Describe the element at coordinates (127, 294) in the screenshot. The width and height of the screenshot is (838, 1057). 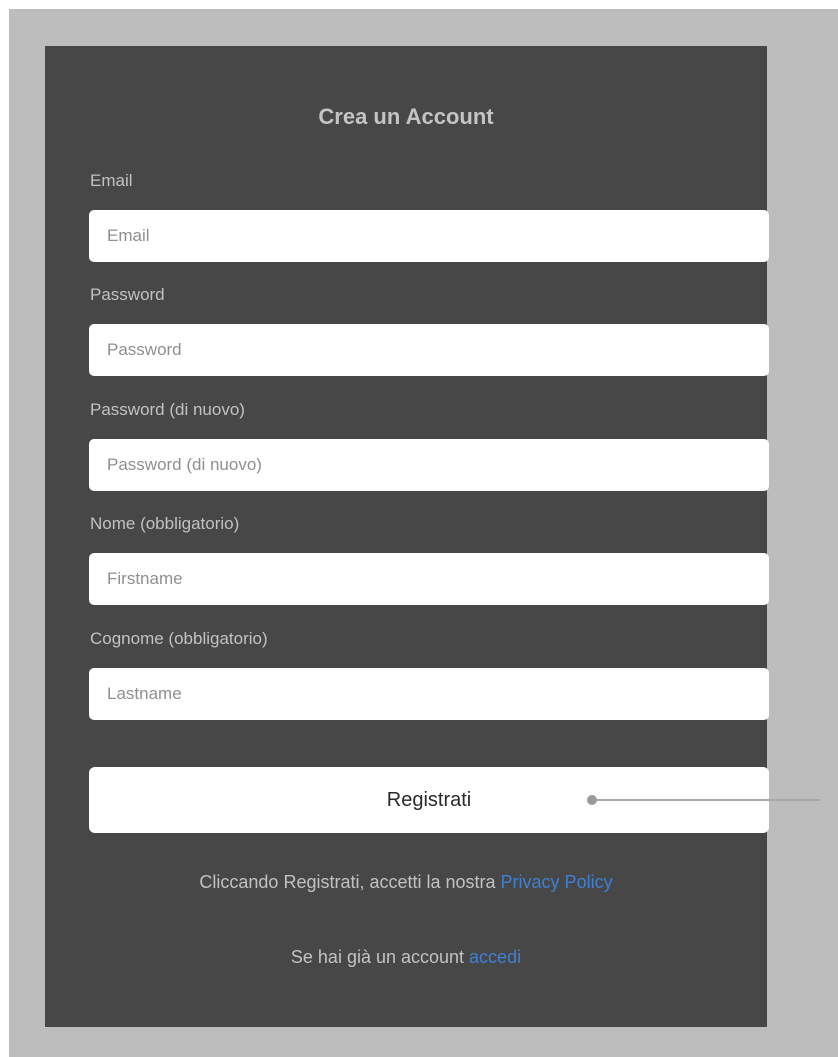
I see `password-label: Password` at that location.